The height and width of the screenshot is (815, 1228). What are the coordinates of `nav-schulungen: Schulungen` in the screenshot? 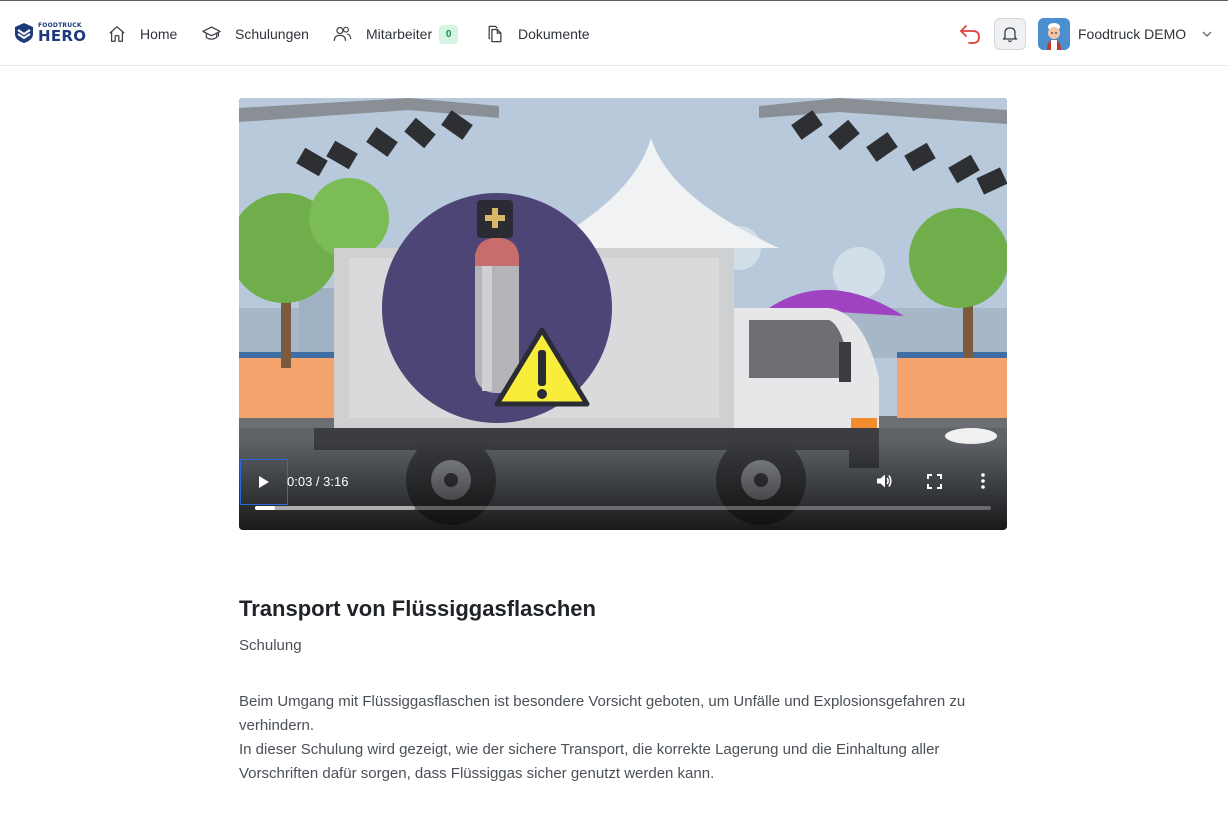 It's located at (255, 34).